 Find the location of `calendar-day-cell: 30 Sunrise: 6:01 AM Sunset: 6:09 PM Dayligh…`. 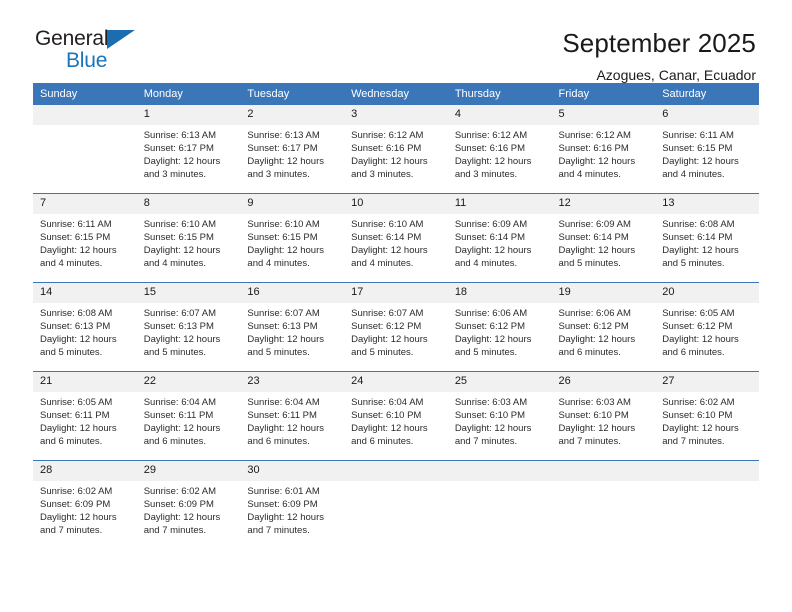

calendar-day-cell: 30 Sunrise: 6:01 AM Sunset: 6:09 PM Dayligh… is located at coordinates (292, 504).